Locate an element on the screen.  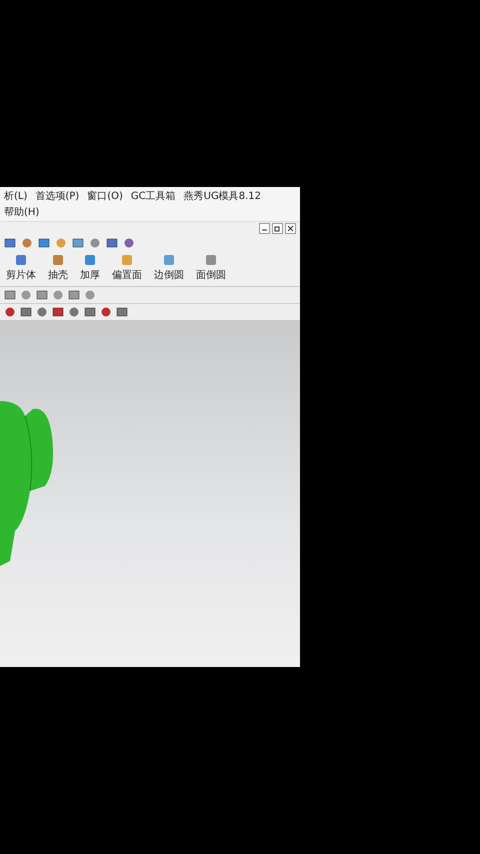
menu-item: GC工具箱 is located at coordinates (153, 196).